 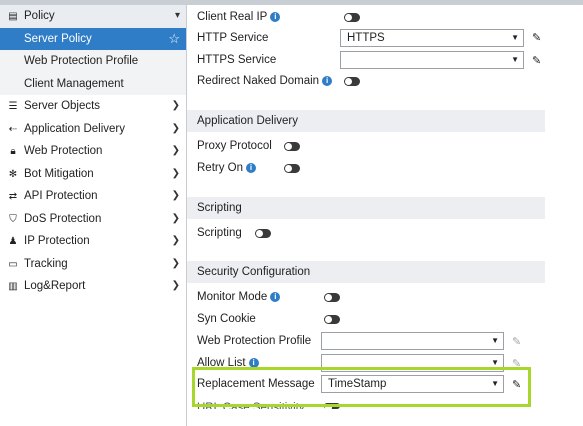 I want to click on sidebar-item-policy: ▤ Policy ▾, so click(x=93, y=16).